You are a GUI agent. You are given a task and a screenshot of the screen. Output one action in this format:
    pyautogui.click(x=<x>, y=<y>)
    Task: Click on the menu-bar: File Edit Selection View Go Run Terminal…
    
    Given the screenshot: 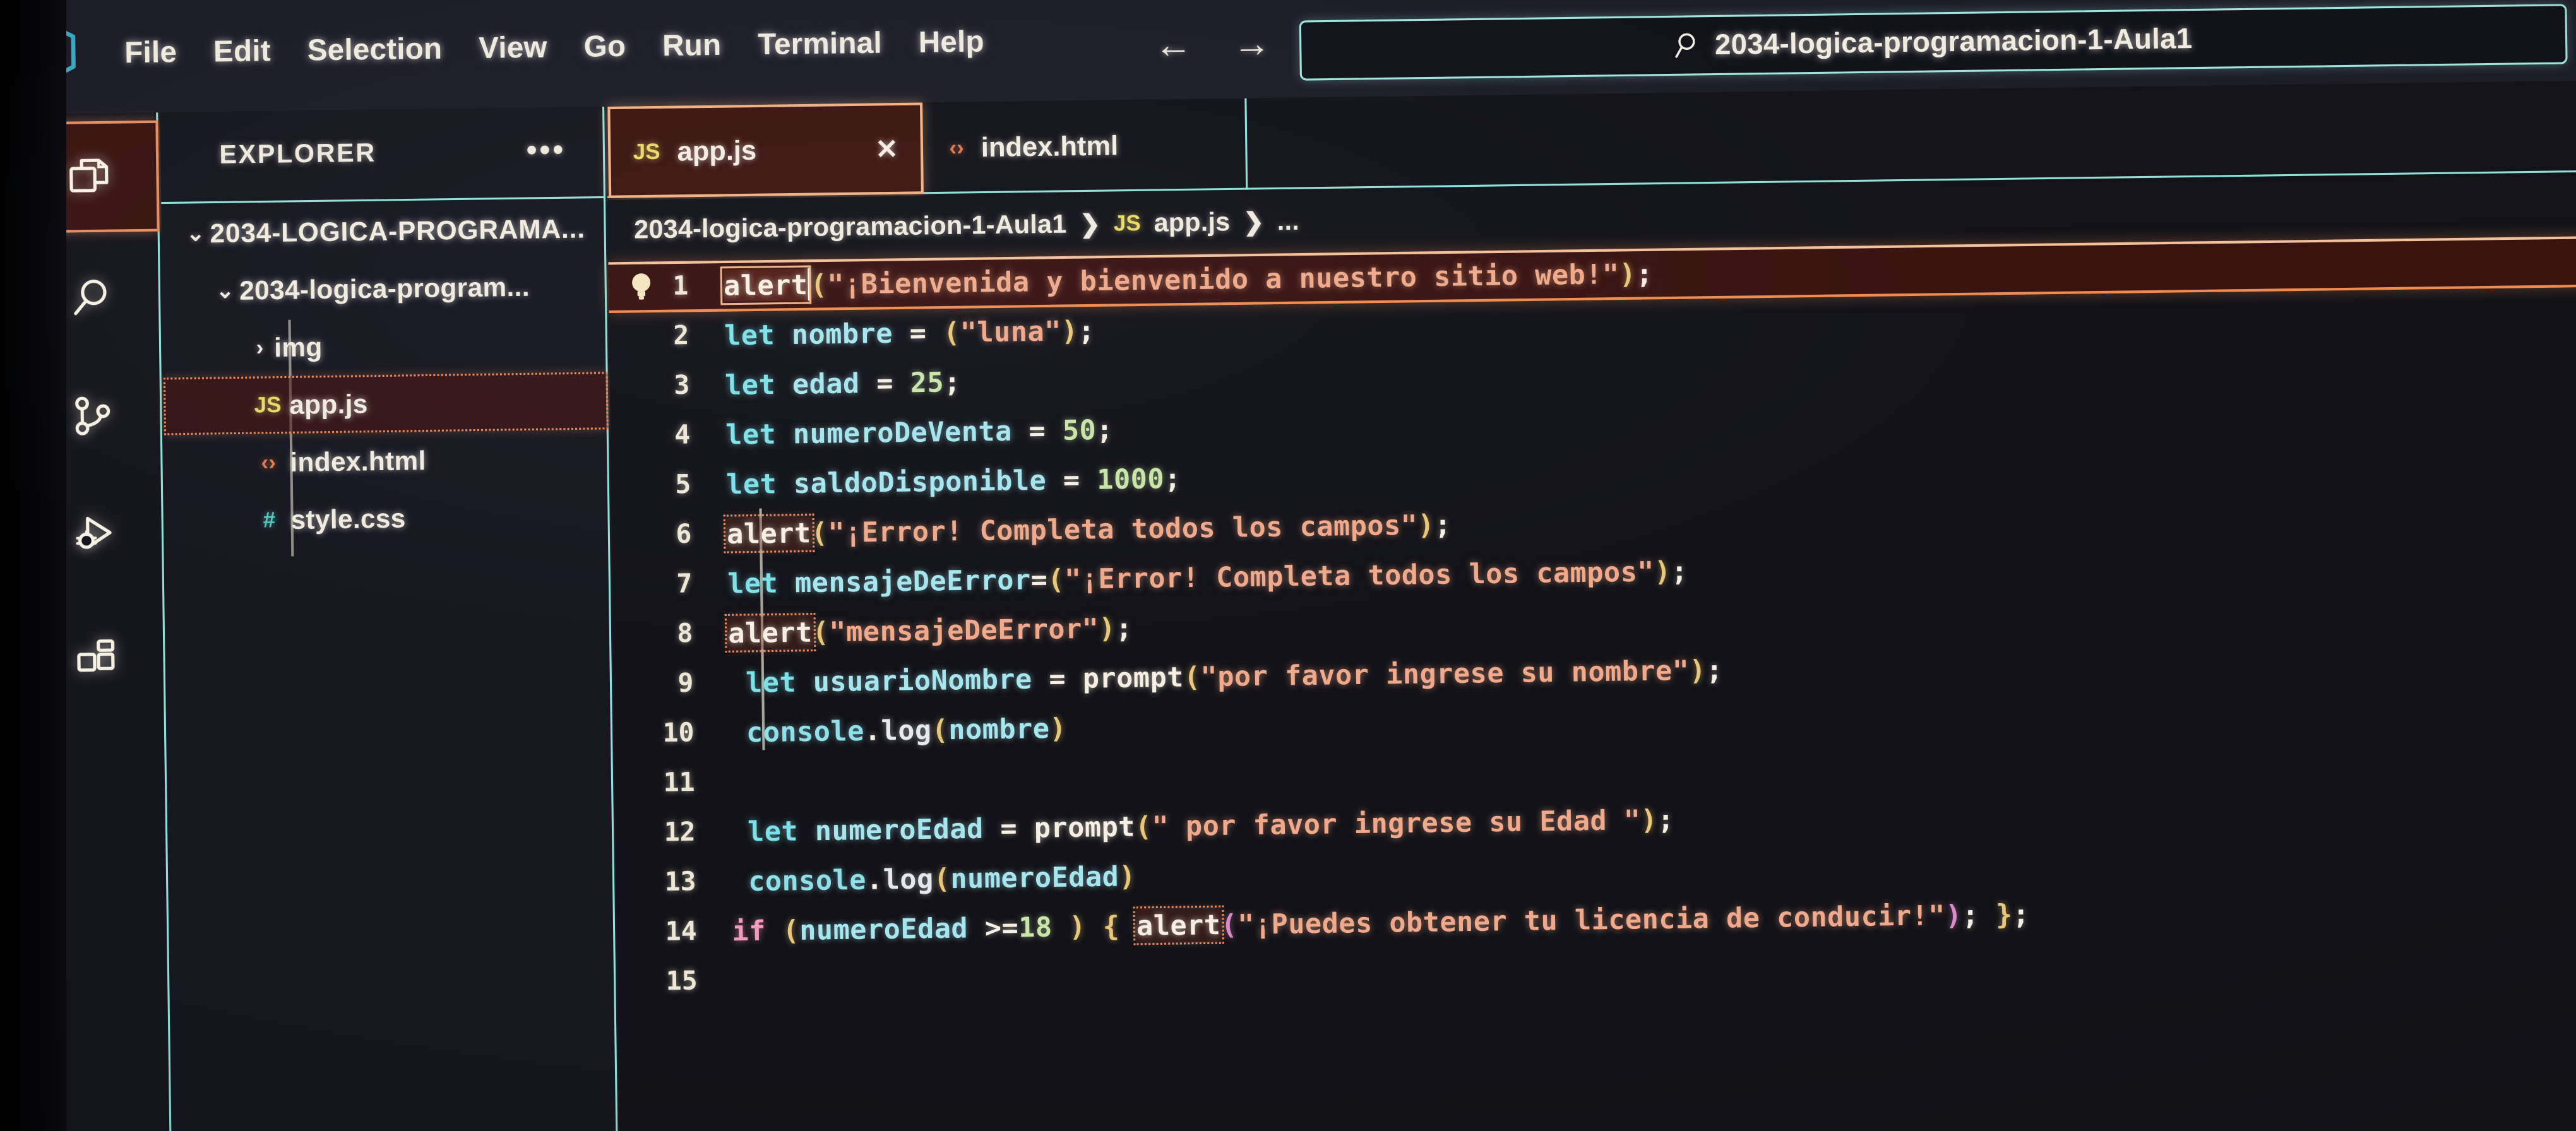 What is the action you would take?
    pyautogui.click(x=554, y=46)
    